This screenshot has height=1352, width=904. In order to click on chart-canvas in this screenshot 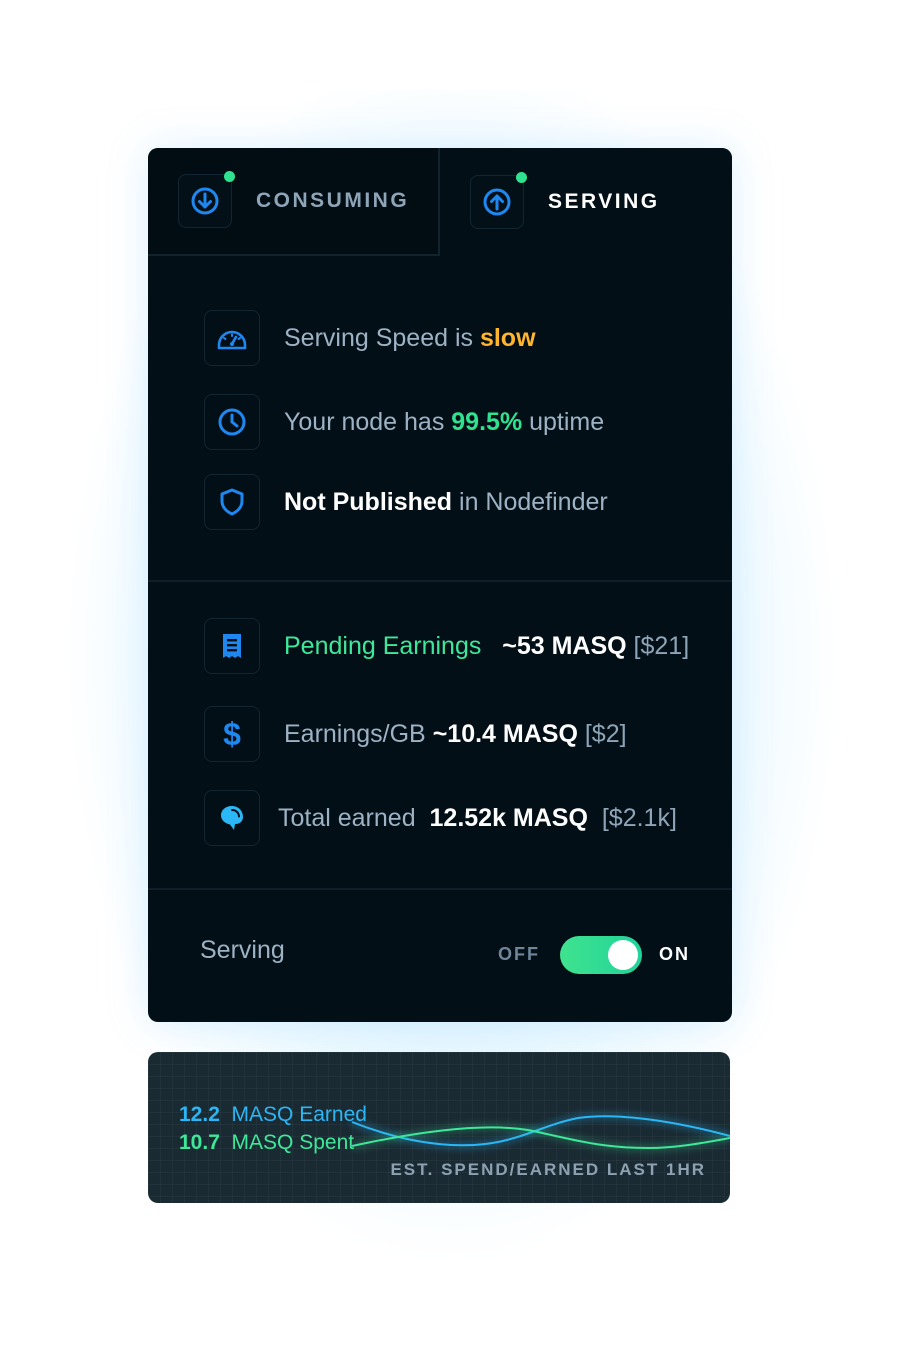, I will do `click(540, 1132)`.